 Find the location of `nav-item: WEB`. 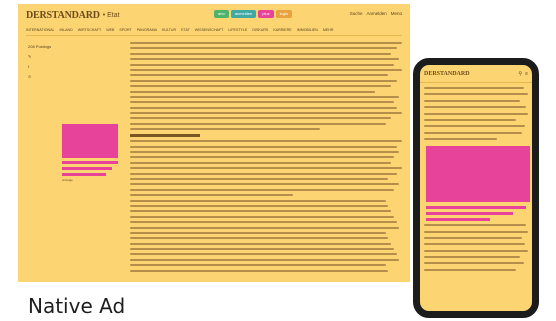

nav-item: WEB is located at coordinates (110, 31).